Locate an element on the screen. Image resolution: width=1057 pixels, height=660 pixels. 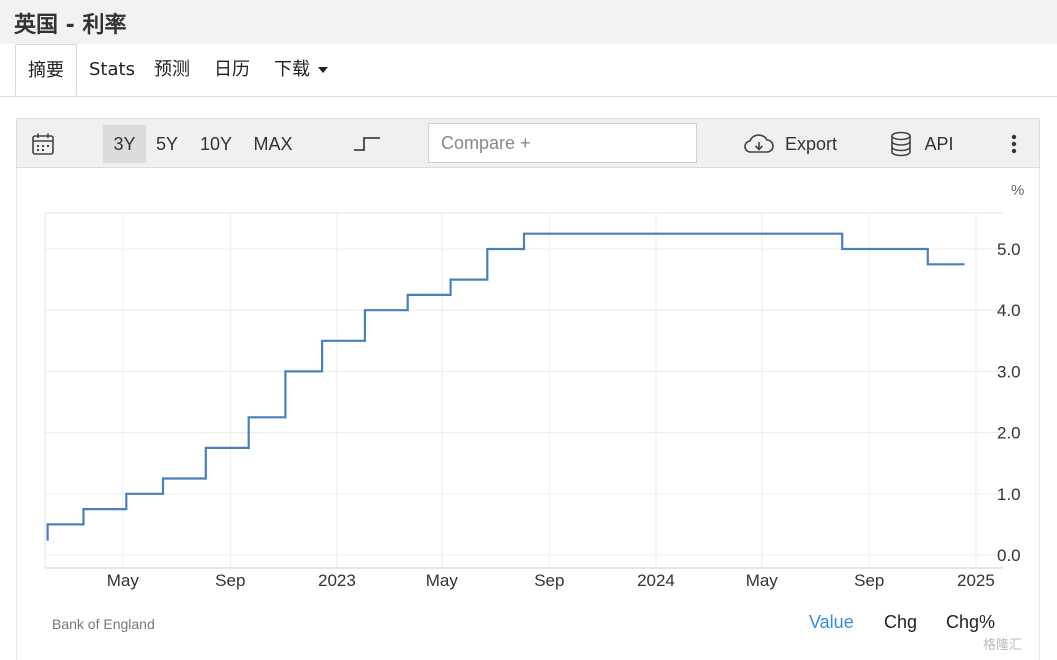
tab-stats-label: Stats is located at coordinates (112, 69).